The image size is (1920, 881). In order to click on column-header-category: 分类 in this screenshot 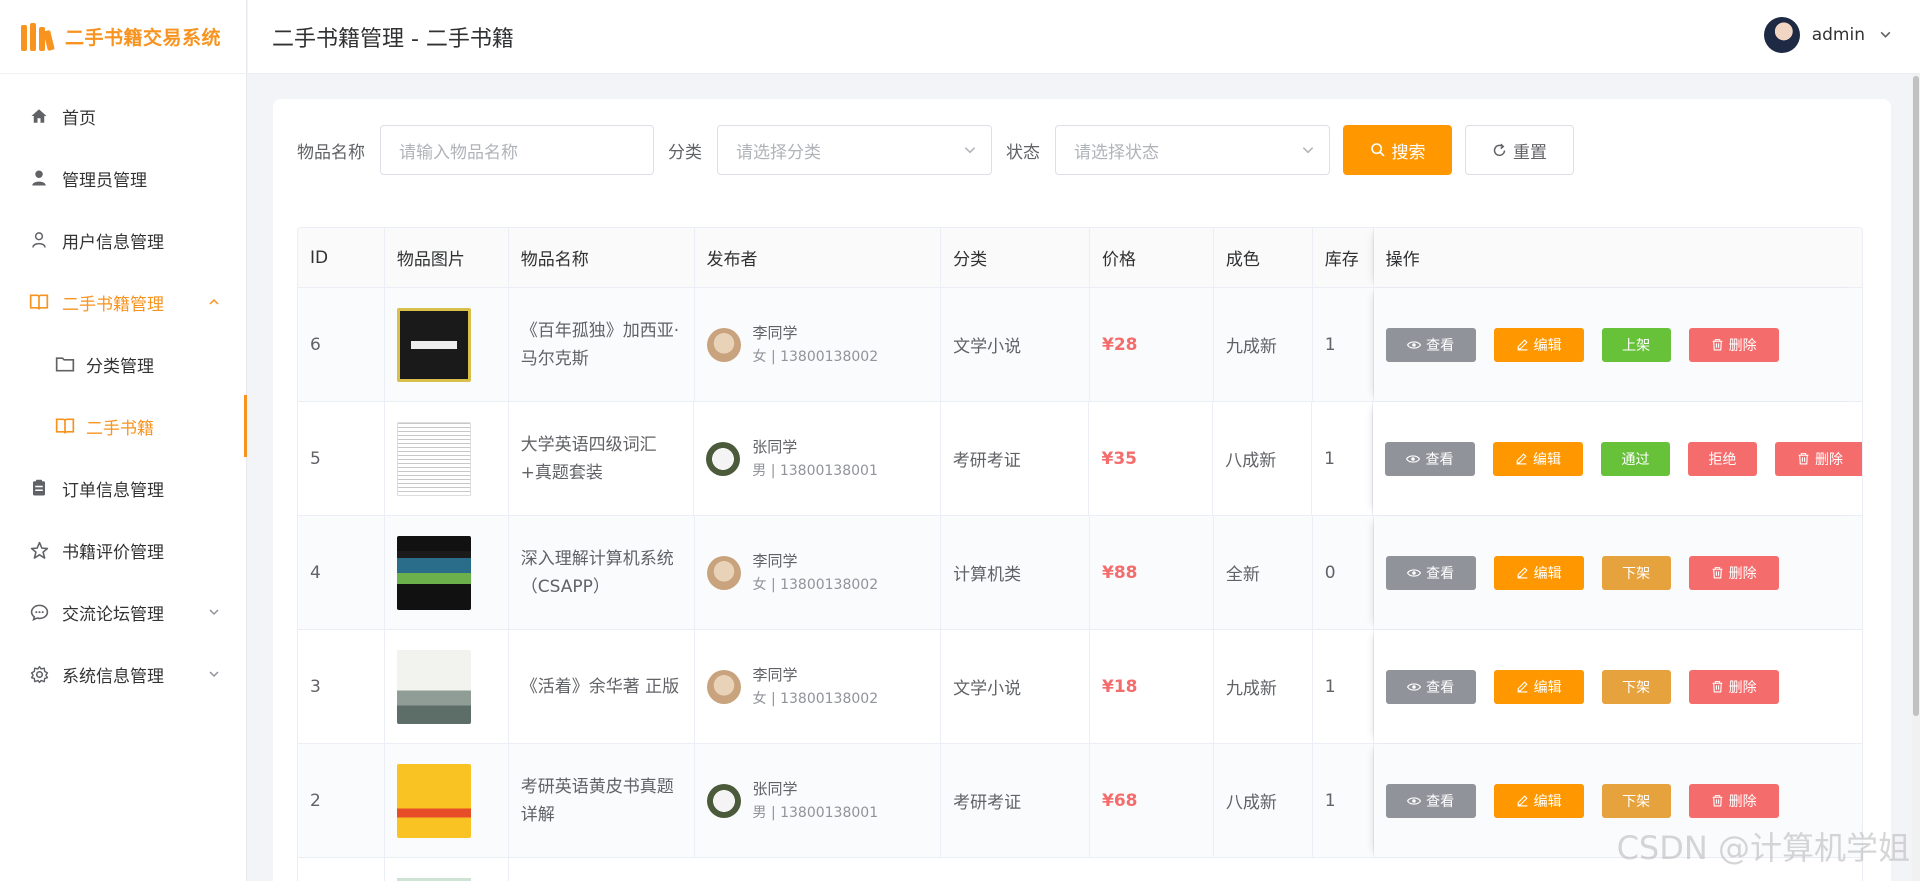, I will do `click(1015, 257)`.